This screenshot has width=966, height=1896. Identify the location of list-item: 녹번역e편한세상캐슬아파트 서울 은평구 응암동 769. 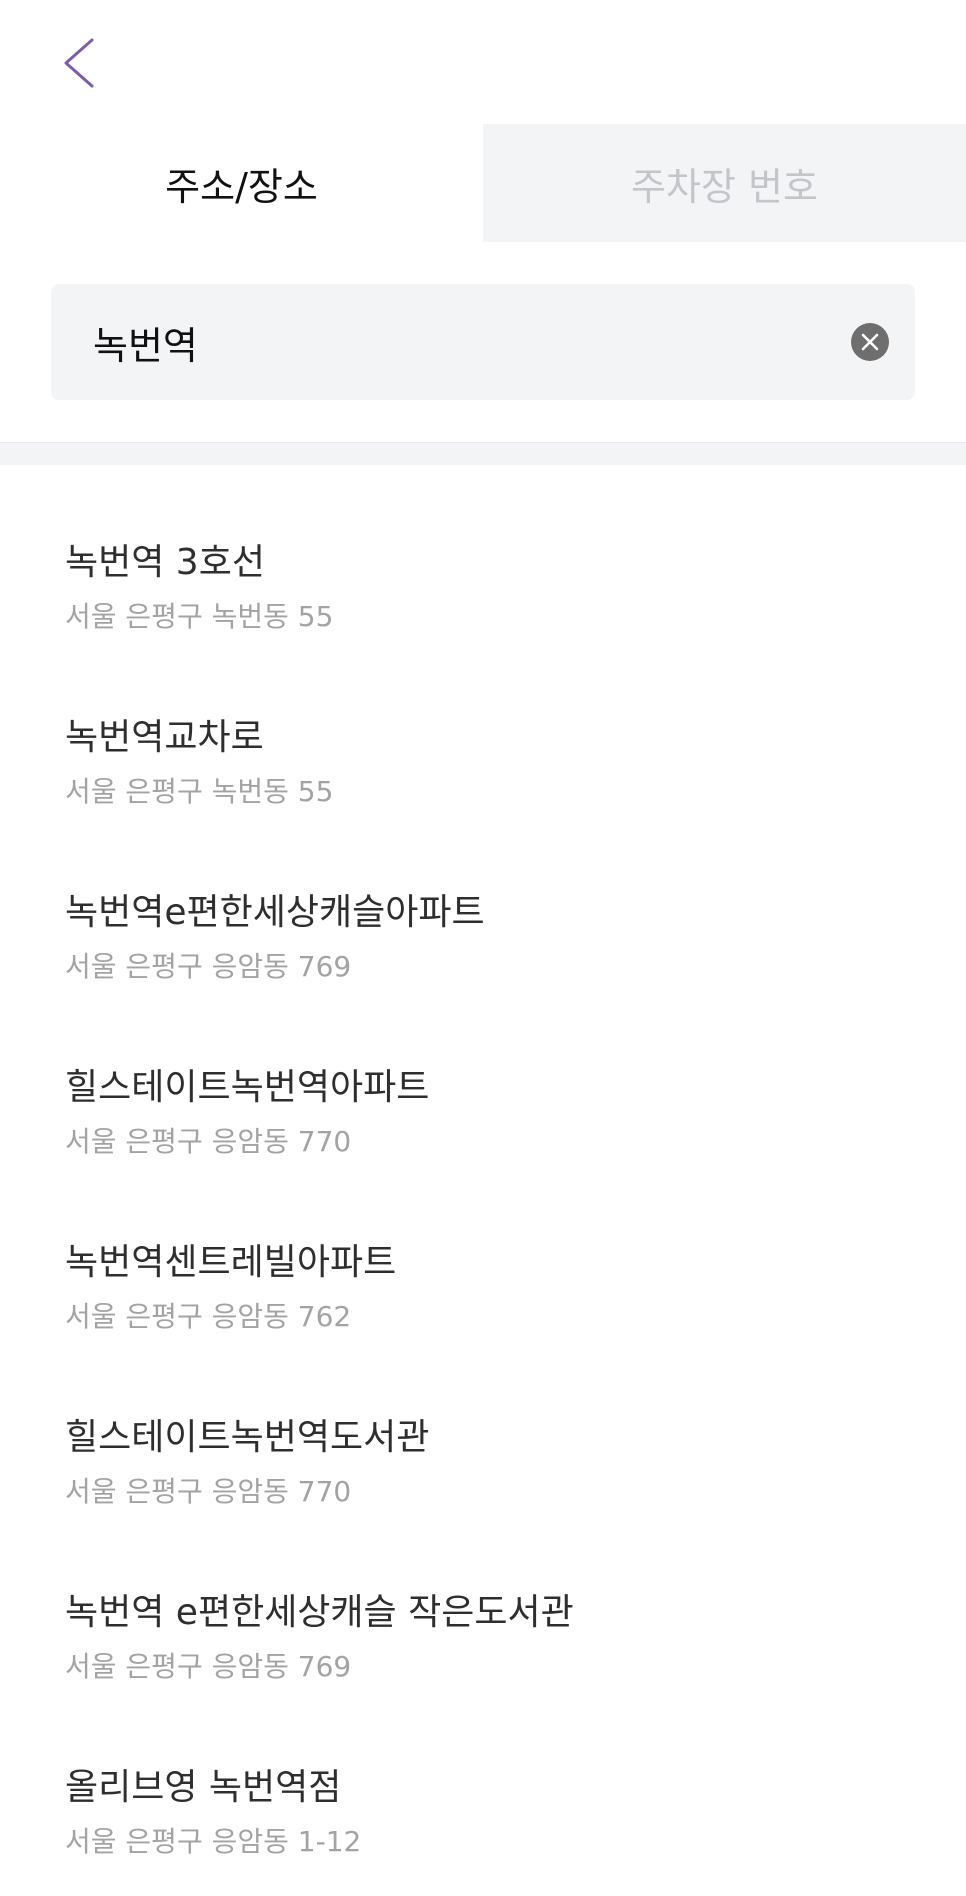
(483, 970).